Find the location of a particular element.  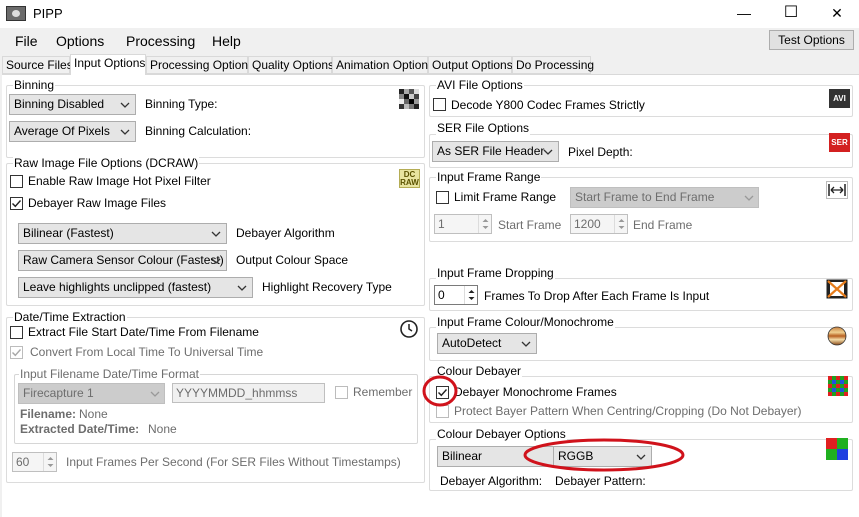

debayer-raw-label: Debayer Raw Image Files is located at coordinates (97, 203).